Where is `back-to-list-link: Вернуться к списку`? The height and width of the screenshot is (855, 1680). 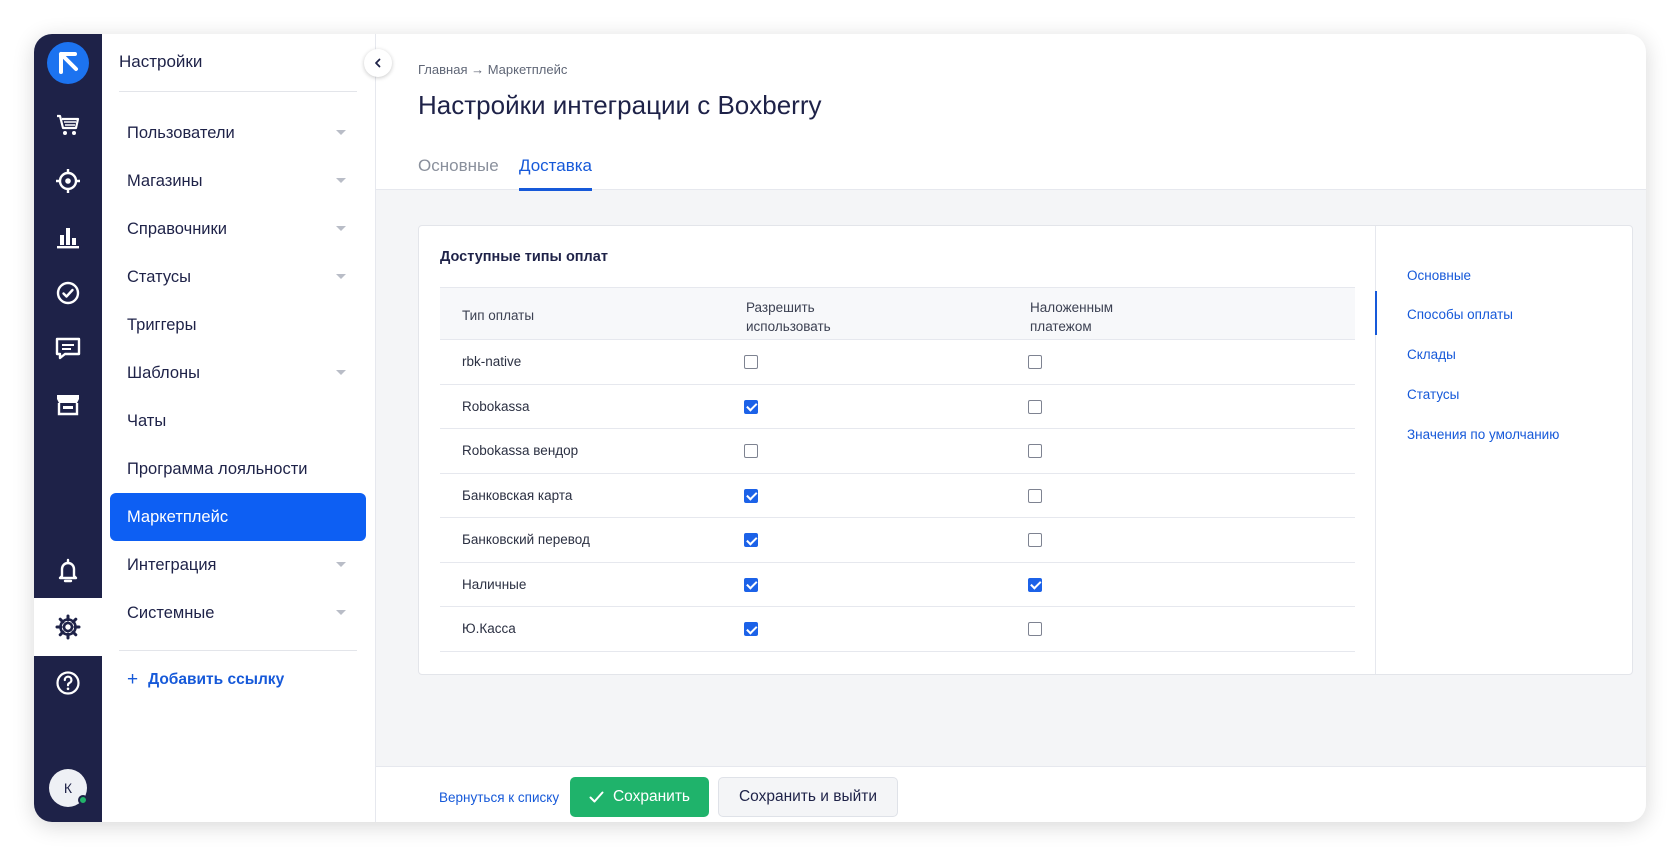
back-to-list-link: Вернуться к списку is located at coordinates (499, 797).